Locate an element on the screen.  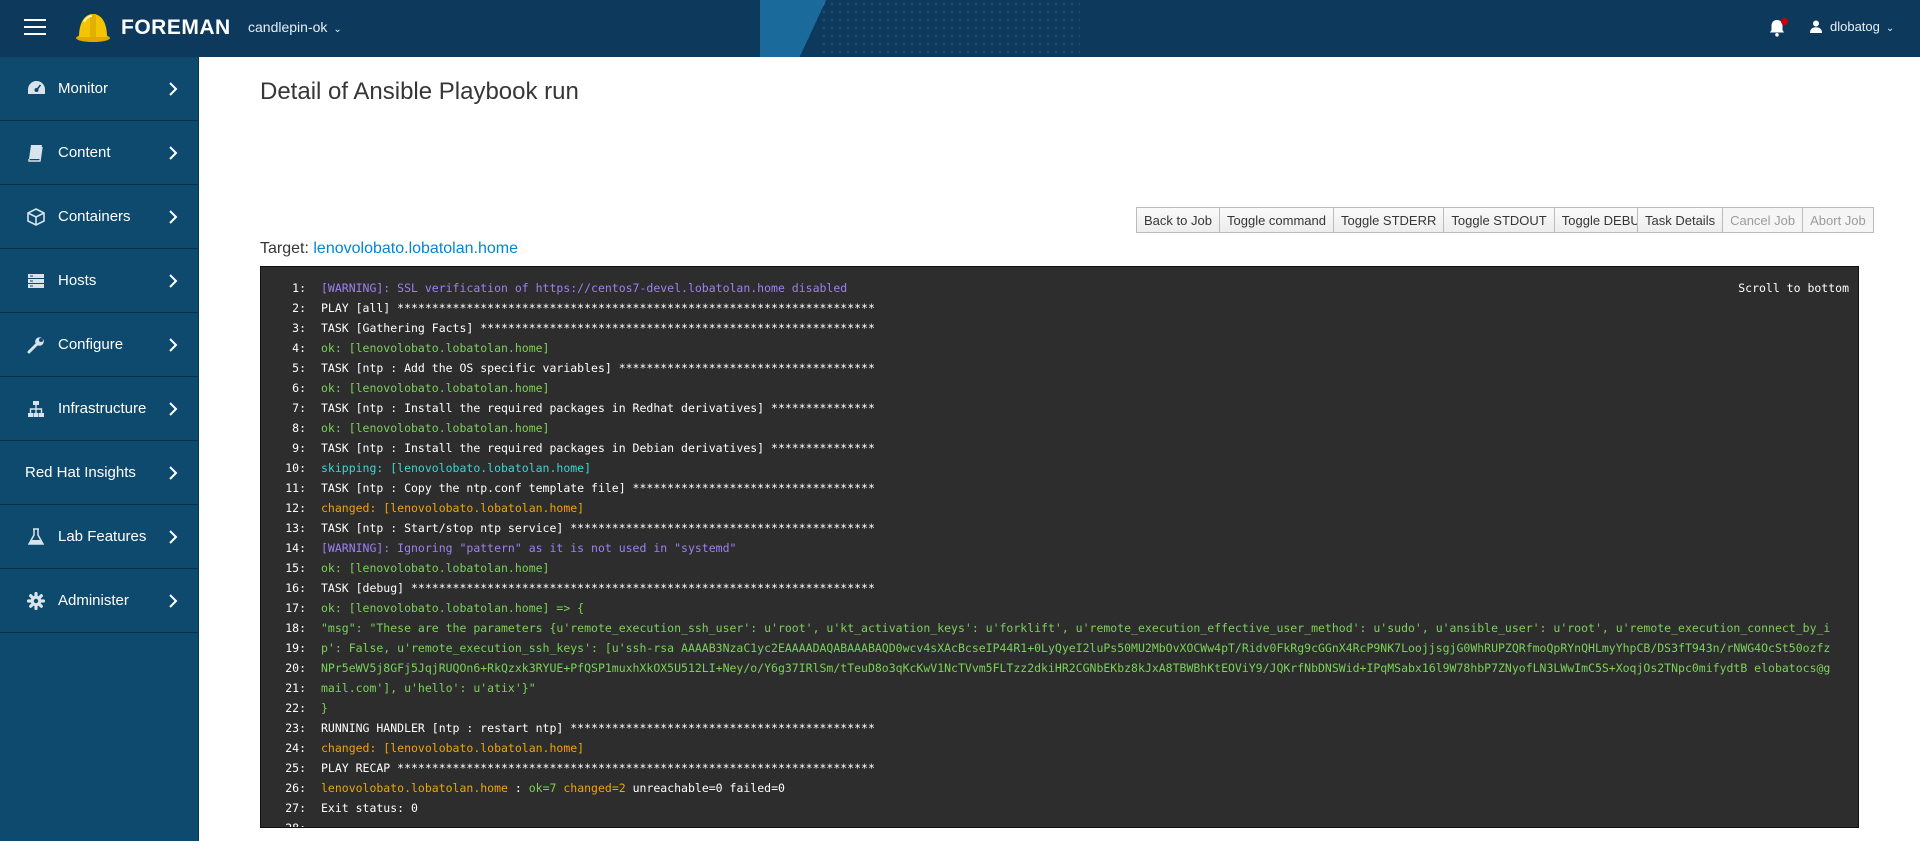
brand-name: FOREMAN is located at coordinates (176, 28).